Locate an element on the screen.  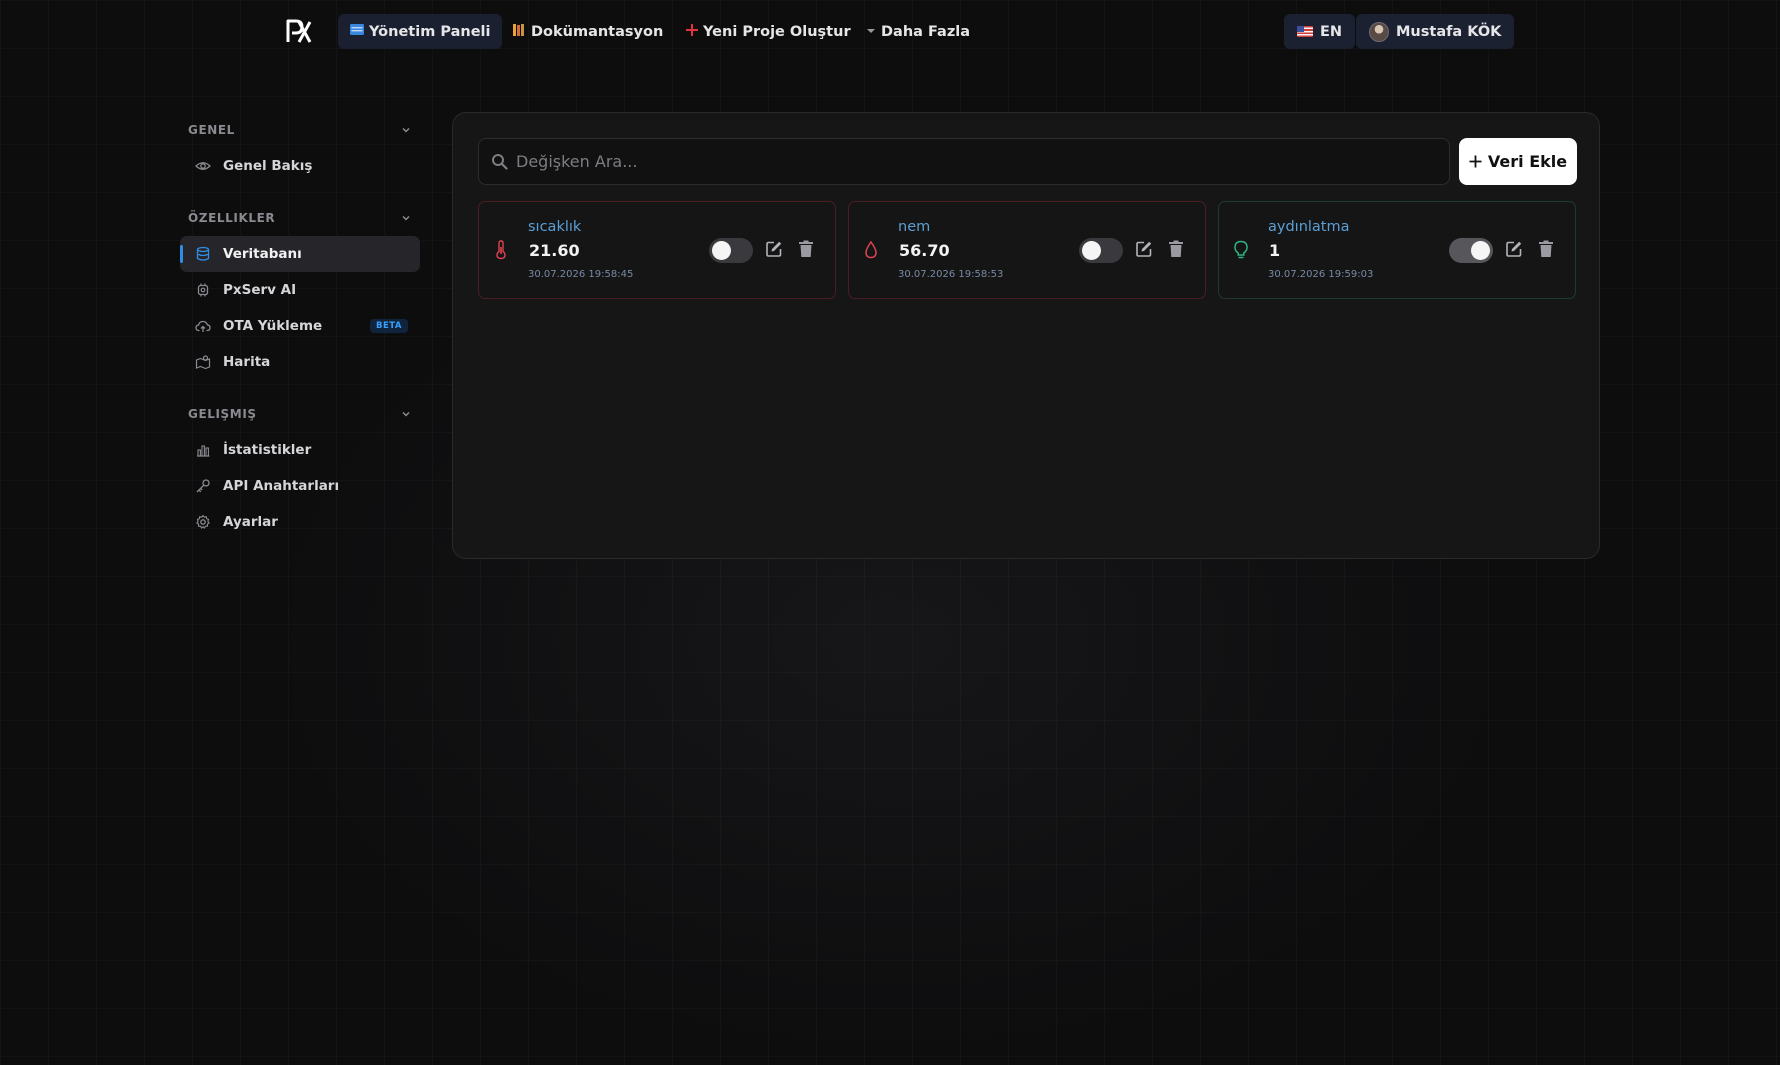
variable-card-nem: nem 56.70 30.07.2026 19:58:53 is located at coordinates (1027, 250).